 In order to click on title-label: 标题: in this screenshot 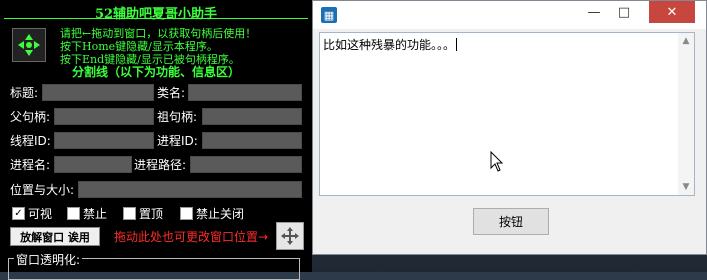, I will do `click(24, 93)`.